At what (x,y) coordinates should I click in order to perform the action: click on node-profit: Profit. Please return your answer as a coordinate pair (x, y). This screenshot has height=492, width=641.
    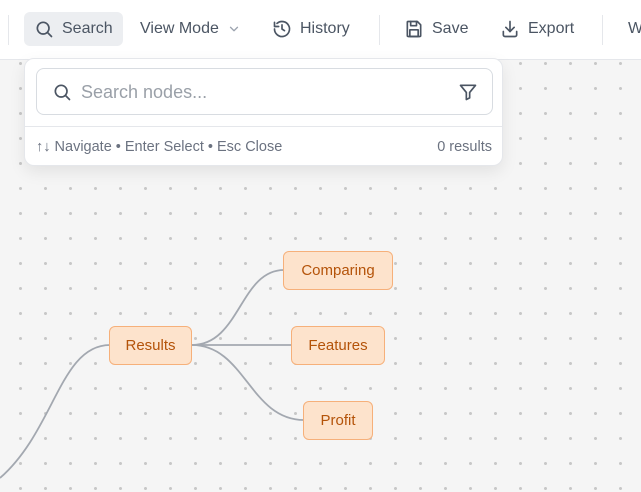
    Looking at the image, I should click on (338, 420).